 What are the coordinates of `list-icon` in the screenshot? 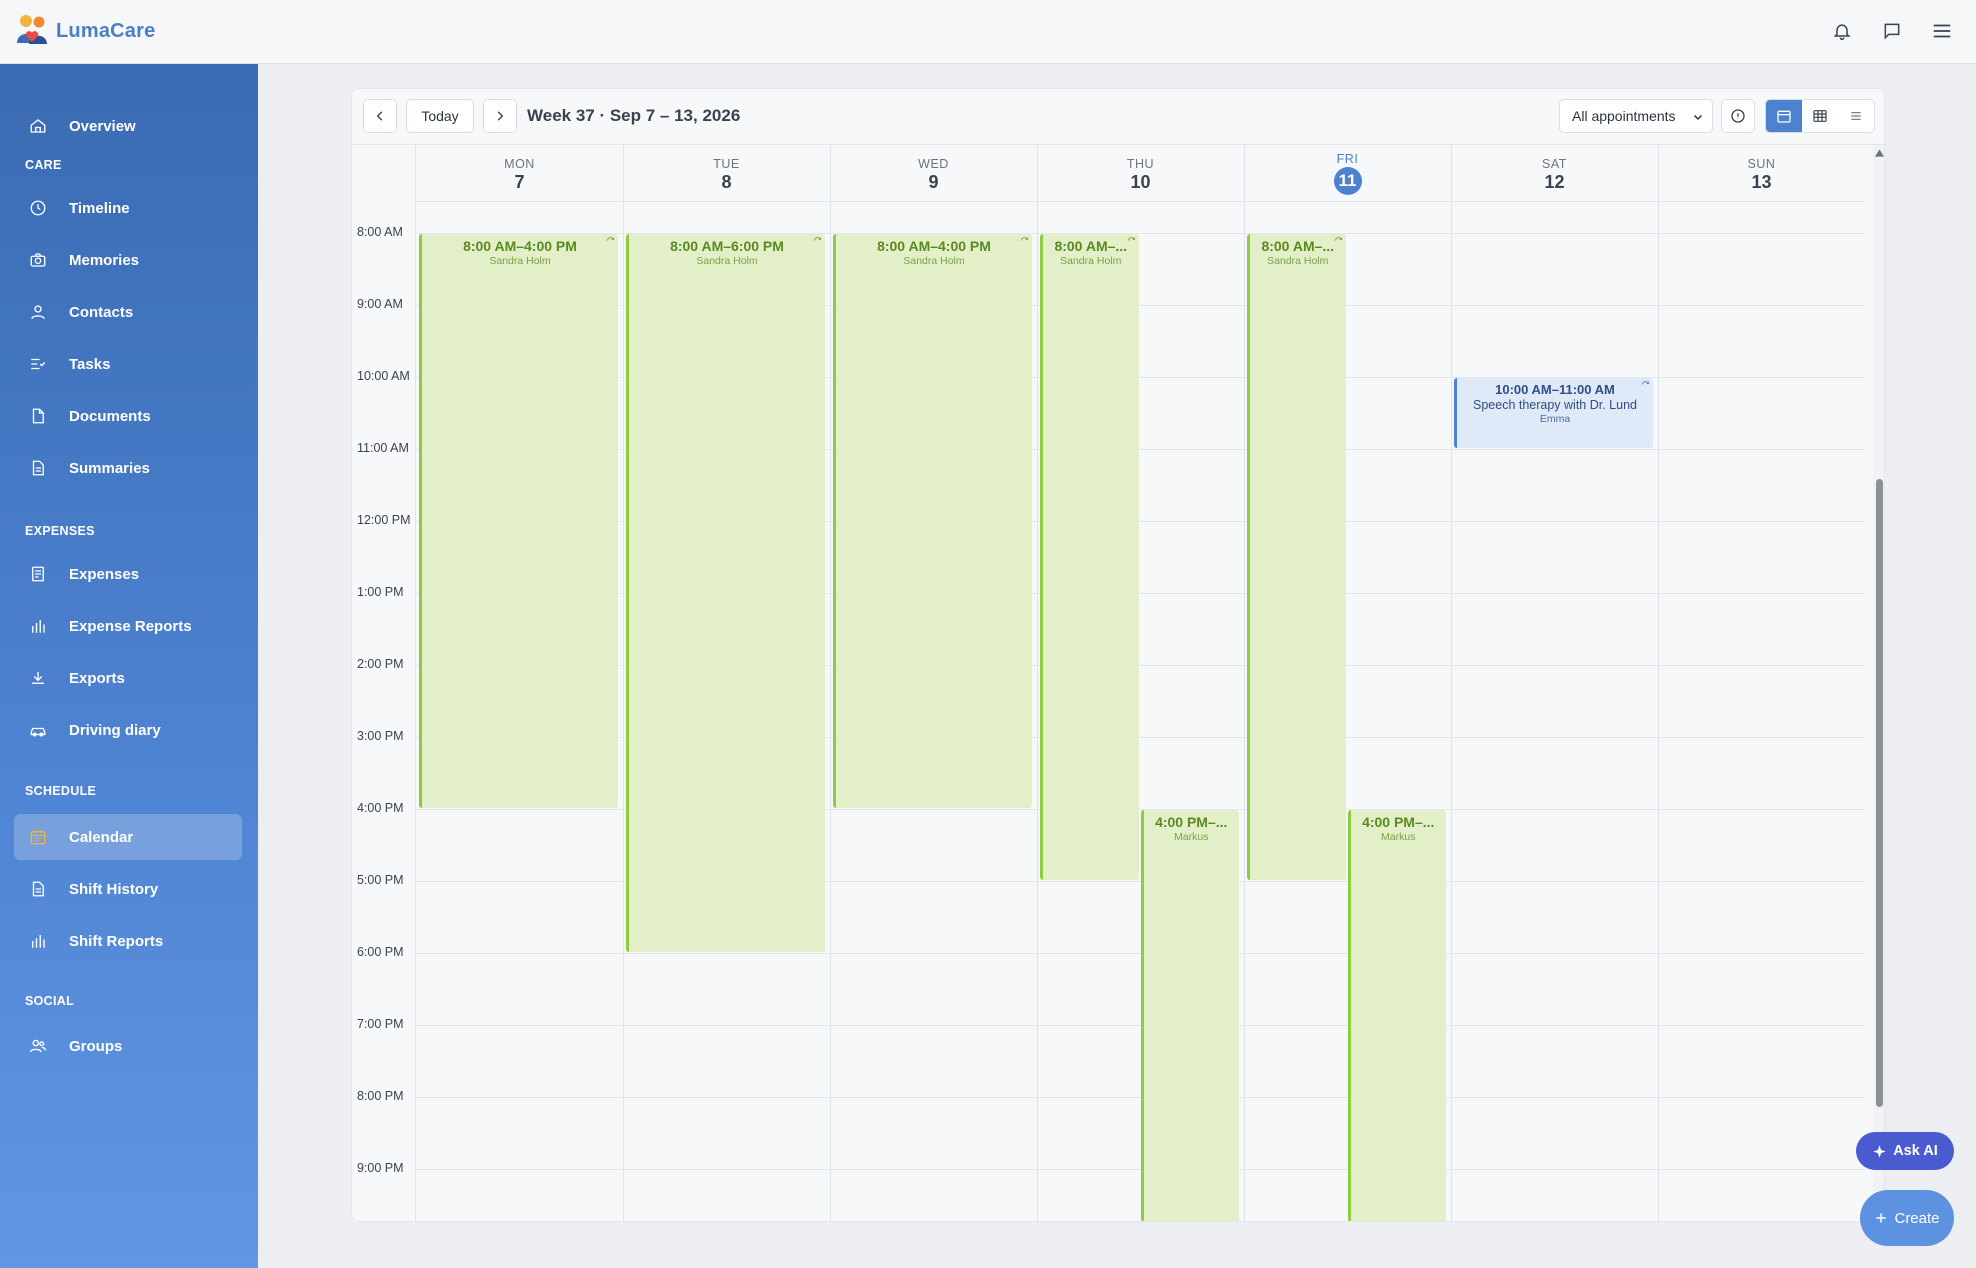 It's located at (1856, 116).